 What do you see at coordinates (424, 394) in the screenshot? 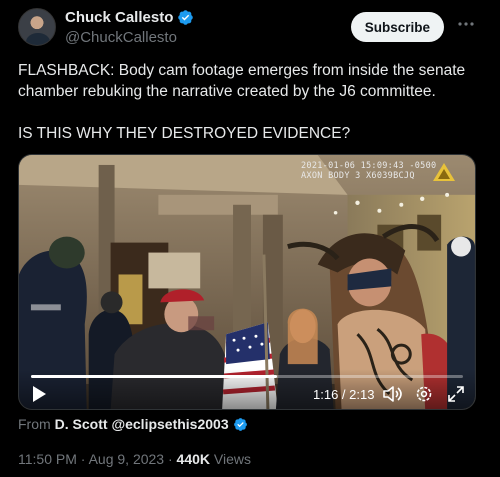
I see `settings-gear-icon` at bounding box center [424, 394].